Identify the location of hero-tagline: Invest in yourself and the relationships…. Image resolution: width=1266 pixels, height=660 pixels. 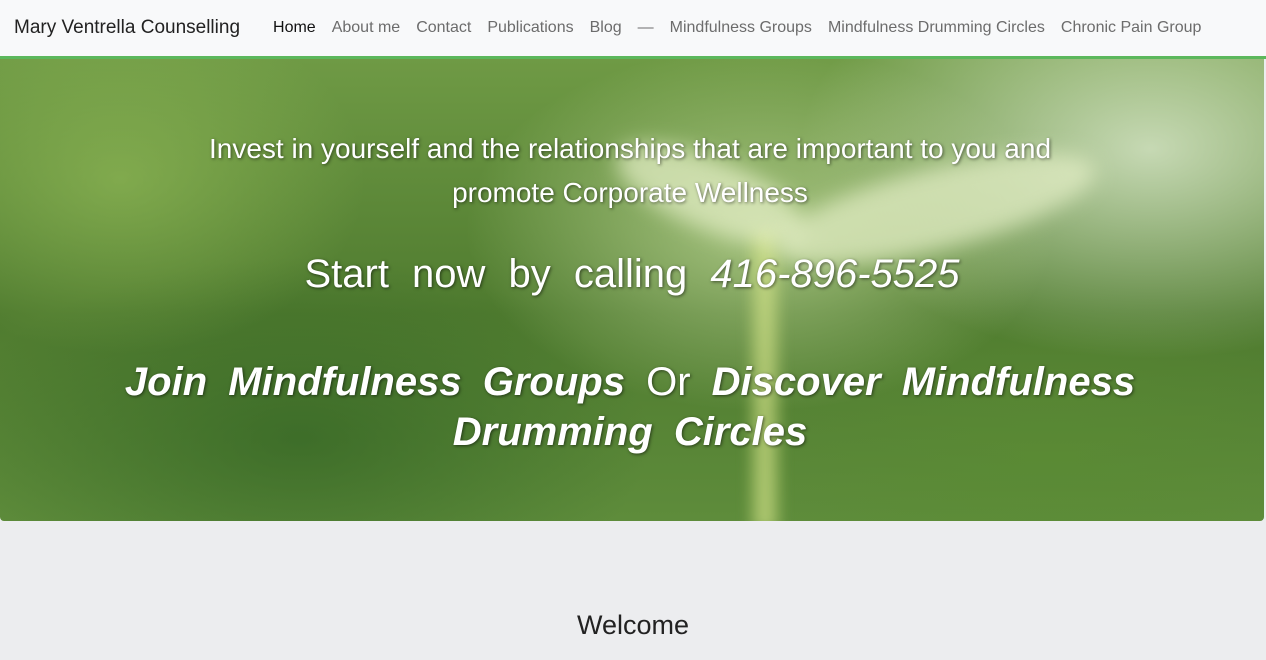
(630, 170).